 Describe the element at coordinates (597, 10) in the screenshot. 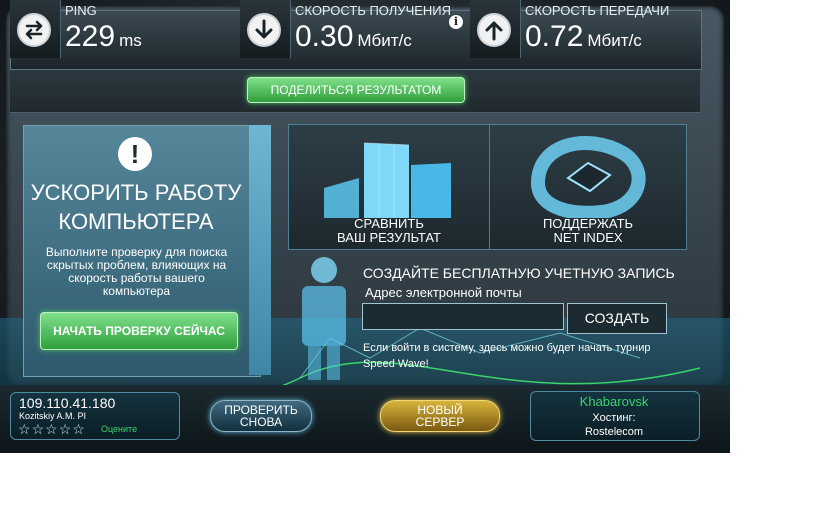

I see `upload-label: СКОРОСТЬ ПЕРЕДАЧИ` at that location.